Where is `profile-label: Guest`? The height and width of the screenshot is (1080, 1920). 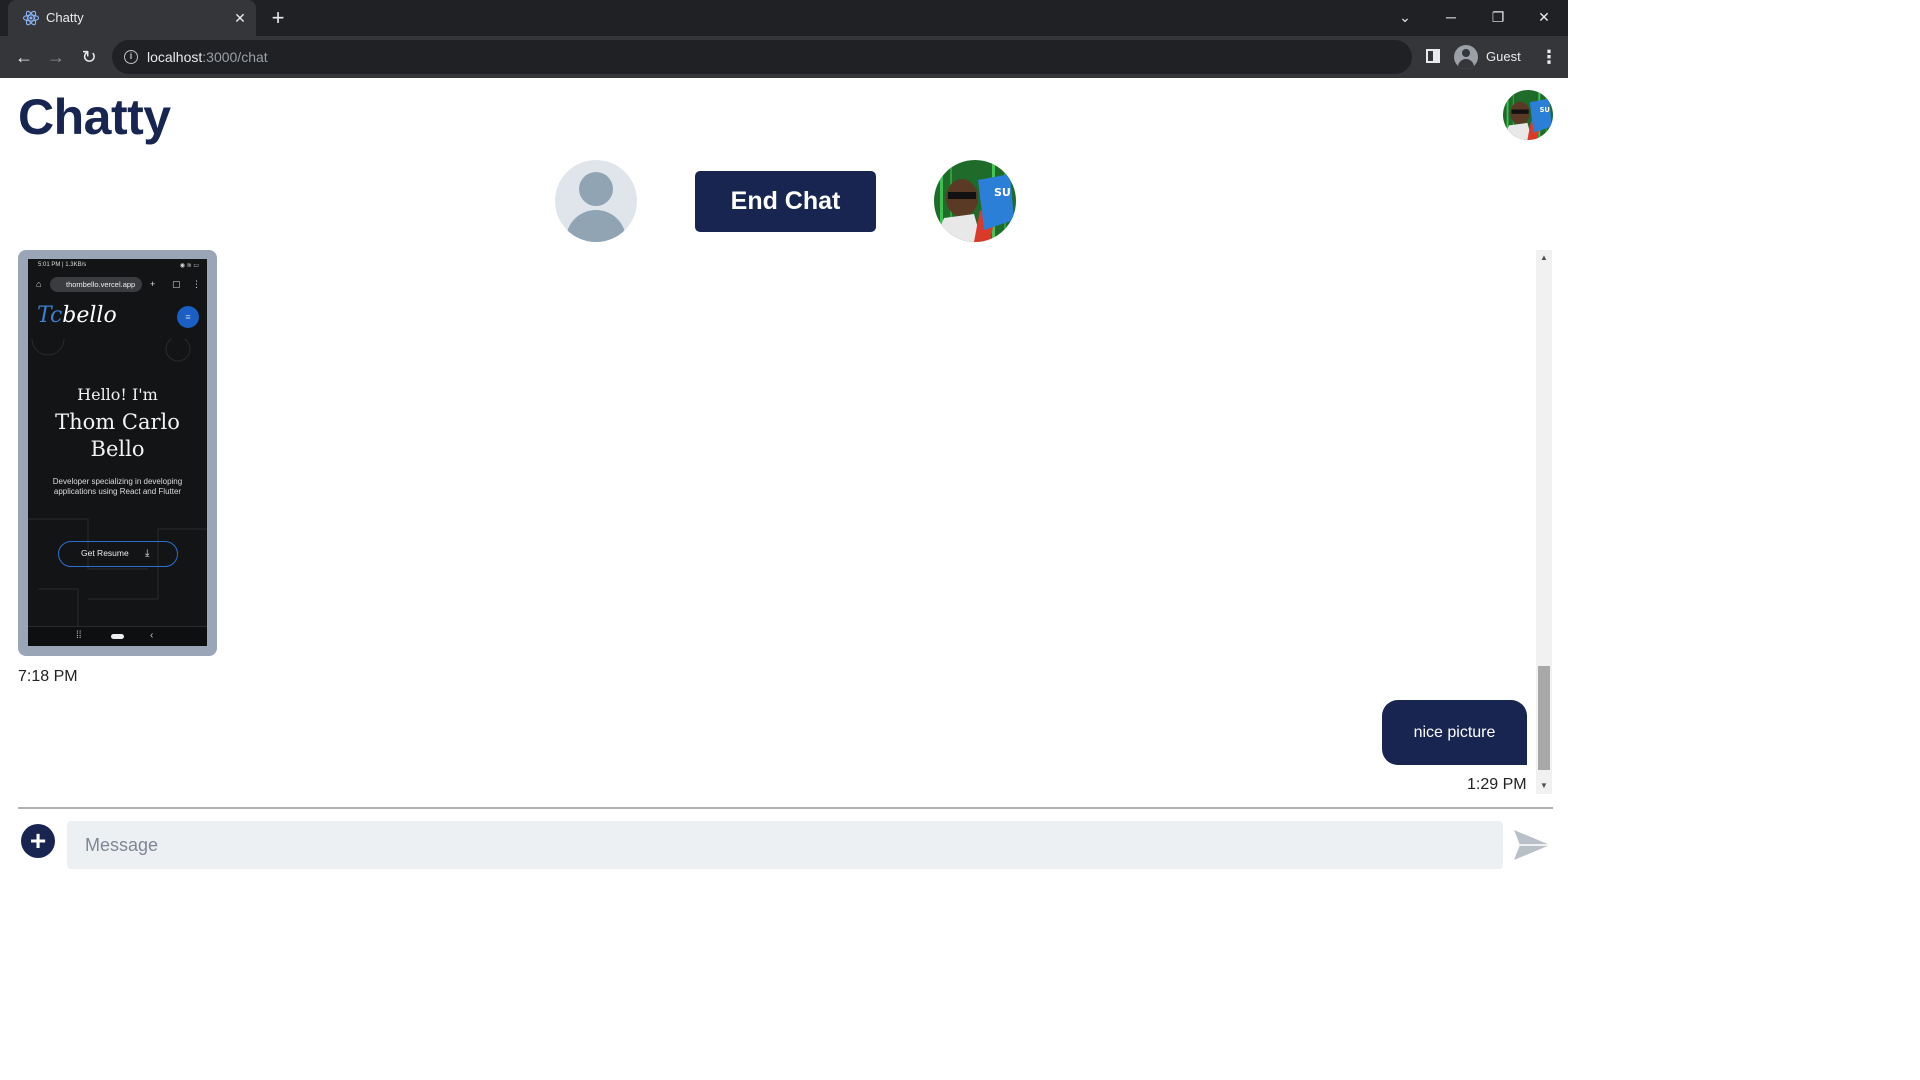
profile-label: Guest is located at coordinates (1503, 56).